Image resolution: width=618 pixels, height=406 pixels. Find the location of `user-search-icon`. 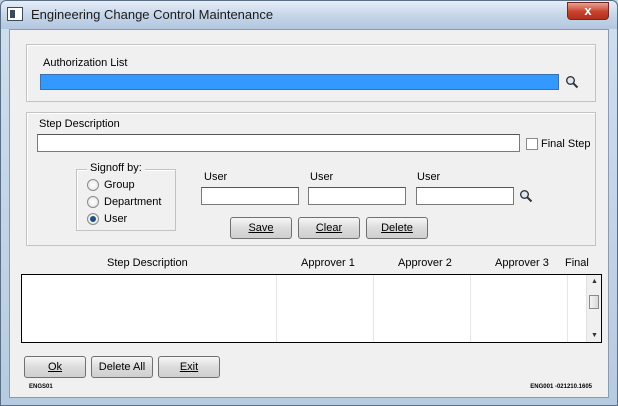

user-search-icon is located at coordinates (526, 196).